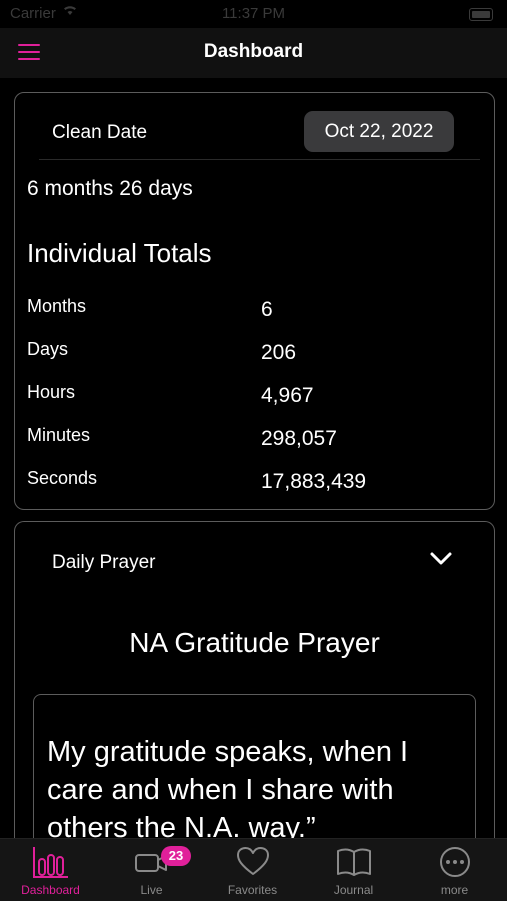  I want to click on clean-date-picker: Oct 22, 2022, so click(379, 131).